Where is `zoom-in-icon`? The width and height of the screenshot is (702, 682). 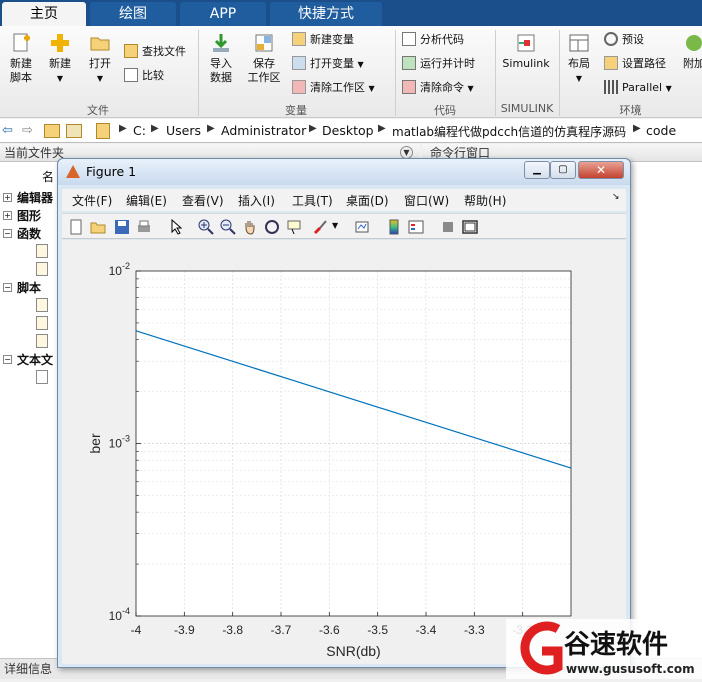 zoom-in-icon is located at coordinates (206, 227).